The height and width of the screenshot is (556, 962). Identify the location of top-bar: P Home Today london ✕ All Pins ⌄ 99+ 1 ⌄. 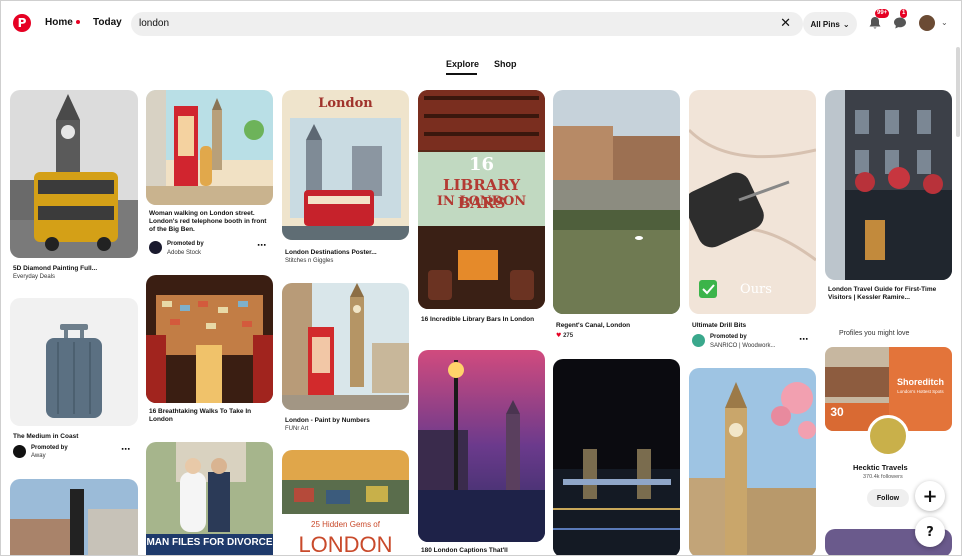
(481, 23).